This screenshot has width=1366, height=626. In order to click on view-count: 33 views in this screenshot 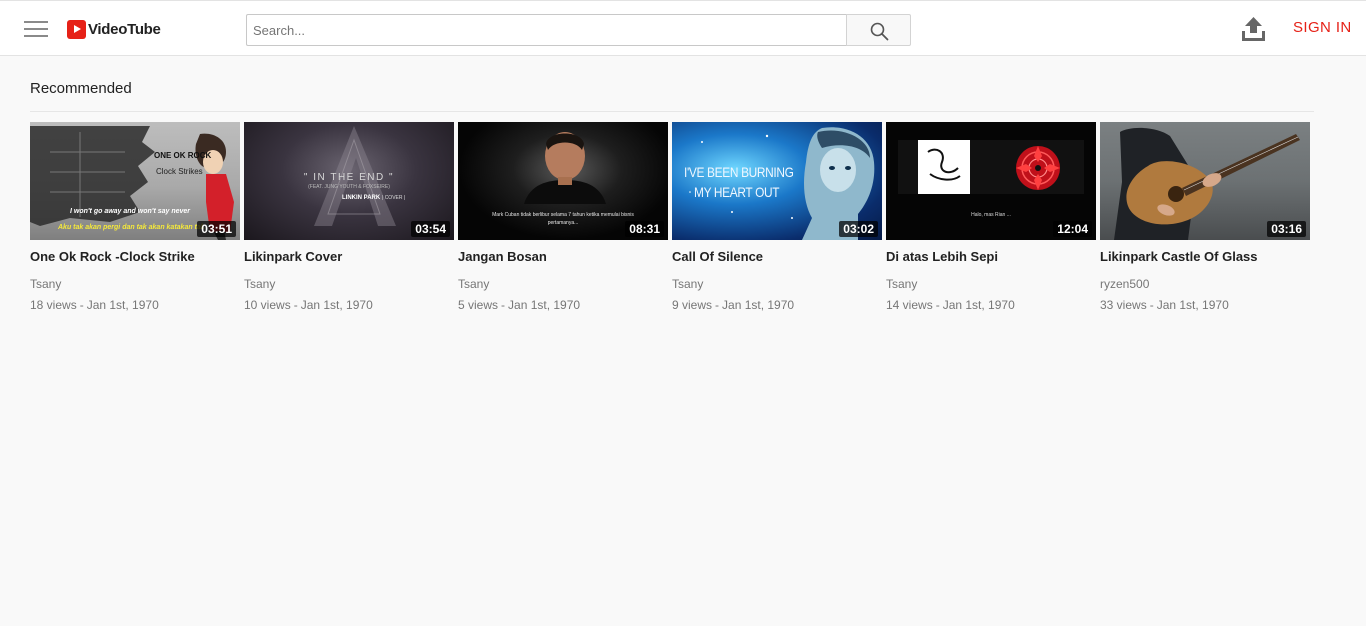, I will do `click(1123, 305)`.